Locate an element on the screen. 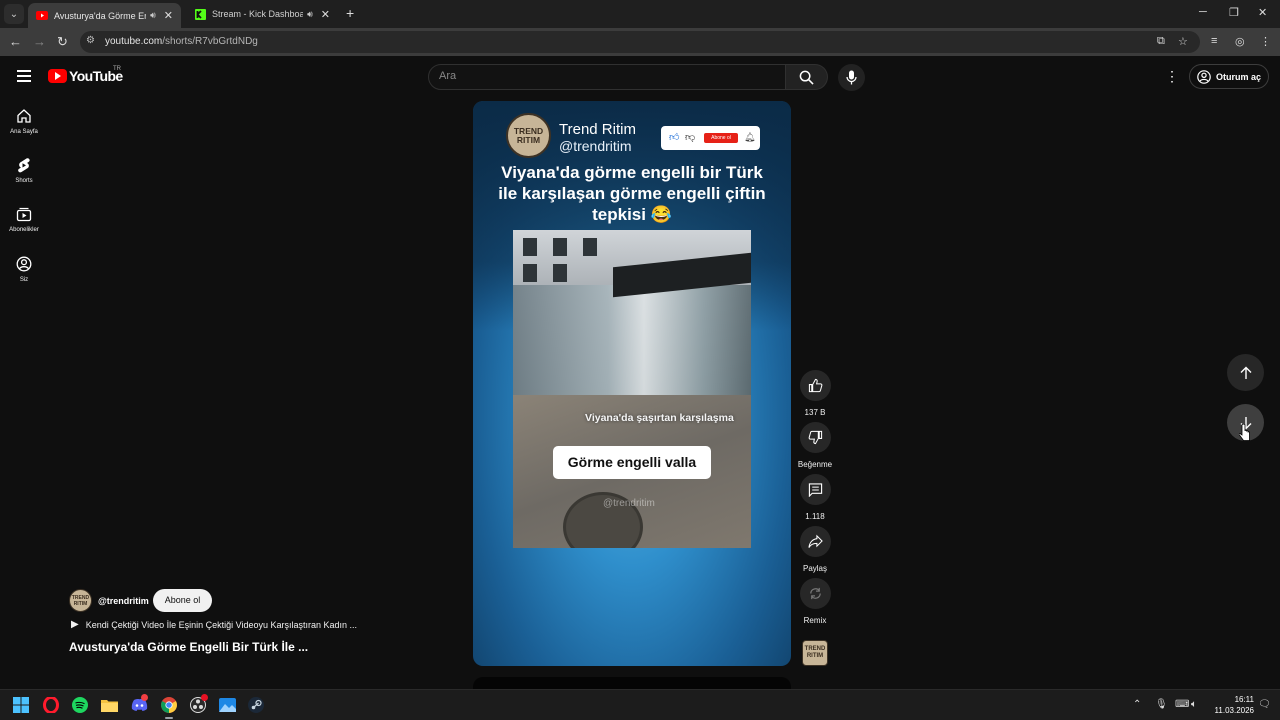 The height and width of the screenshot is (720, 1280). taskbar-clock: 16:11 11.03.2026 is located at coordinates (1232, 705).